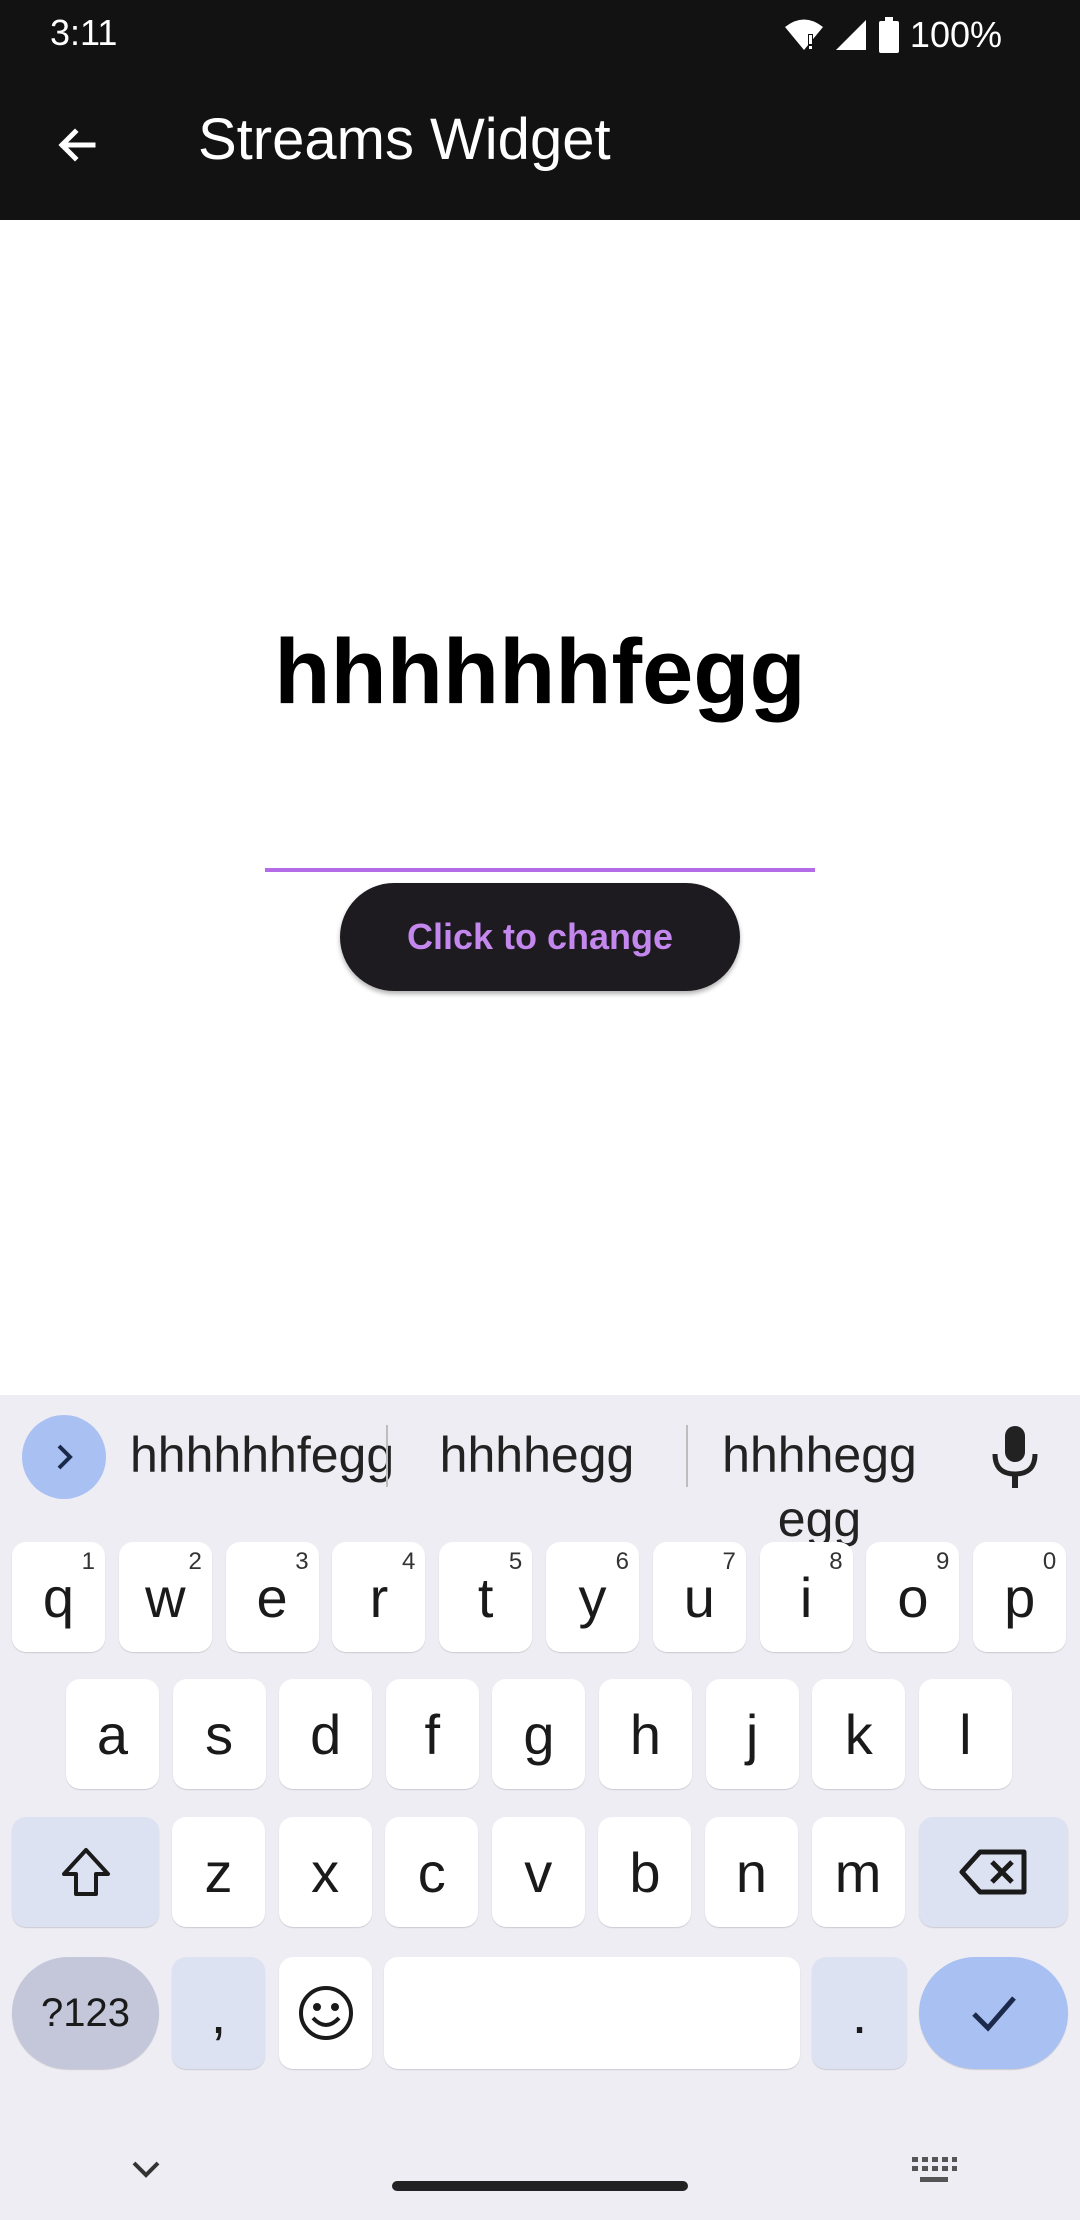 The width and height of the screenshot is (1080, 2220). What do you see at coordinates (325, 1872) in the screenshot?
I see `key-x: x` at bounding box center [325, 1872].